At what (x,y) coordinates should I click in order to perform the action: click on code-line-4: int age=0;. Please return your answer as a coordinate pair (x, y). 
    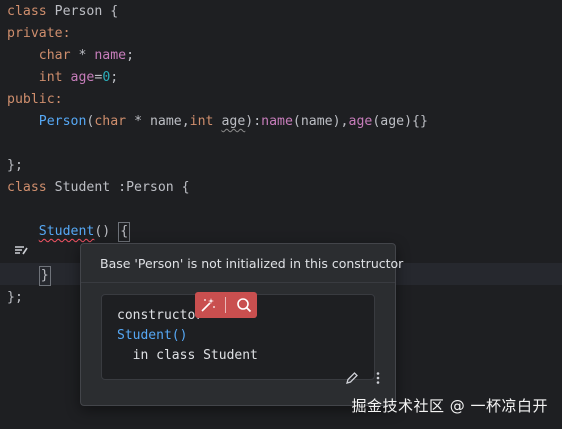
    Looking at the image, I should click on (62, 78).